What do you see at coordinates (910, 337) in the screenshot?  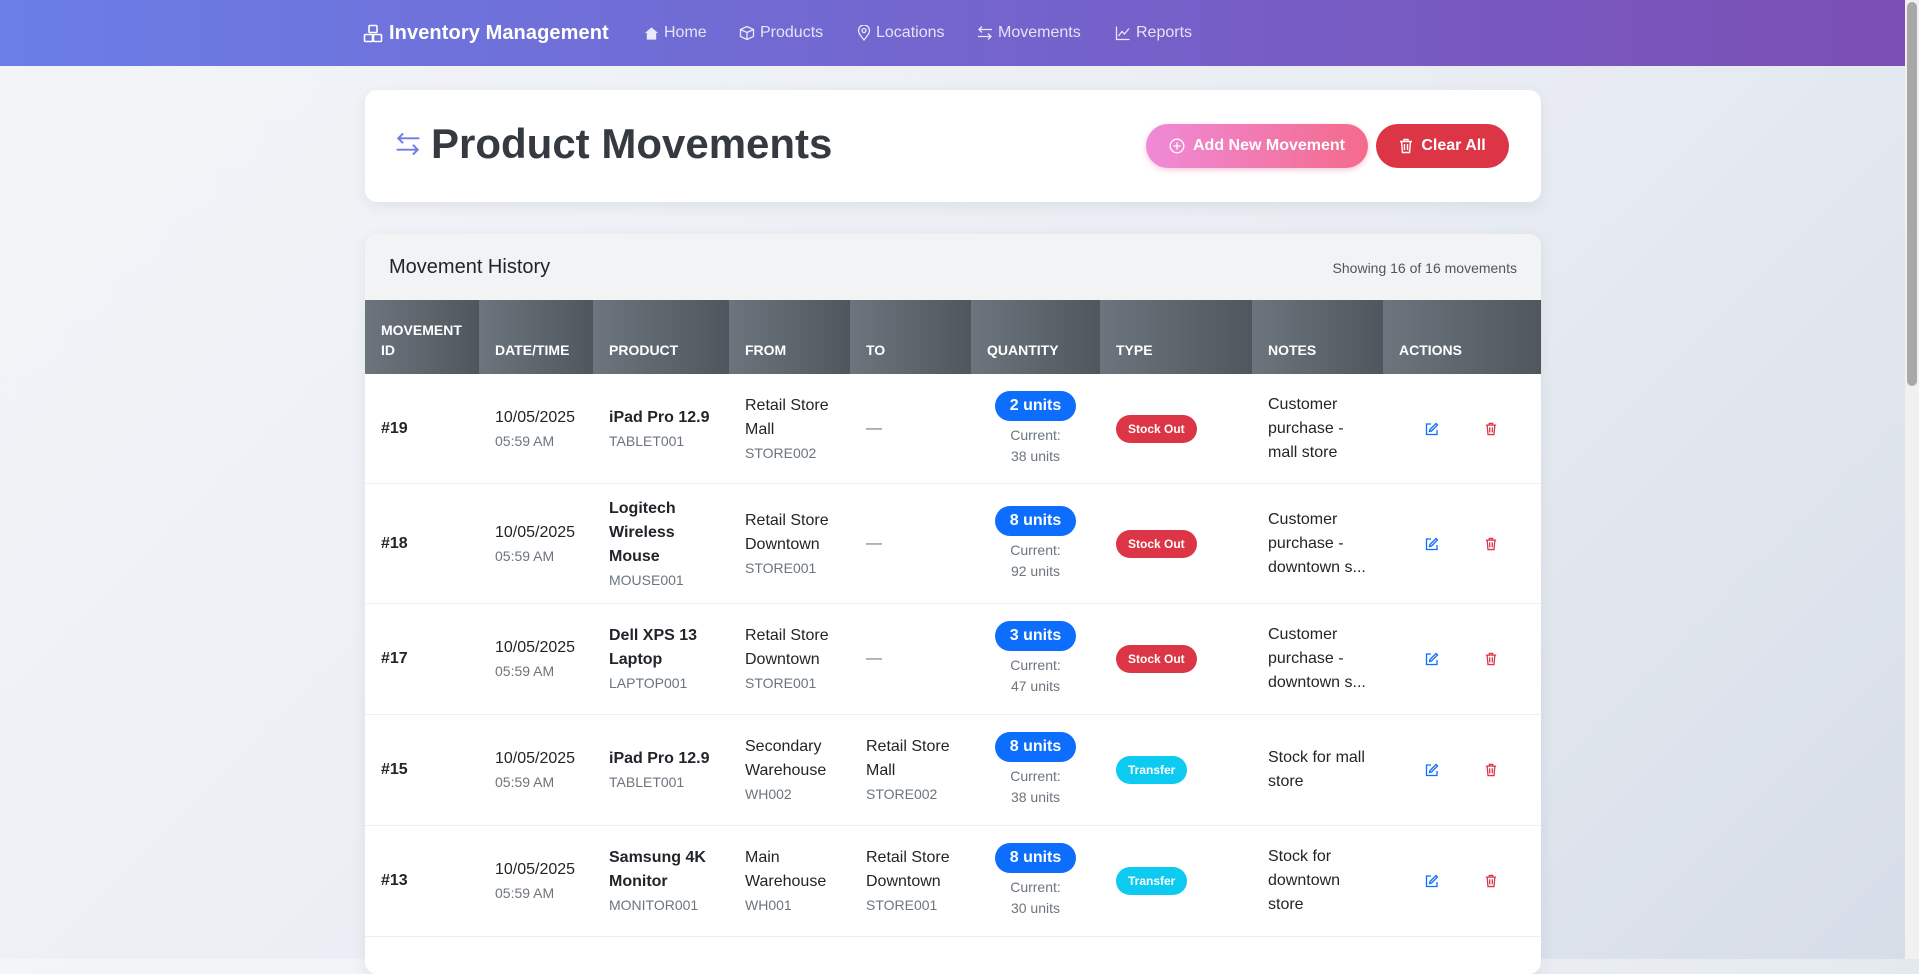 I see `col-to: TO` at bounding box center [910, 337].